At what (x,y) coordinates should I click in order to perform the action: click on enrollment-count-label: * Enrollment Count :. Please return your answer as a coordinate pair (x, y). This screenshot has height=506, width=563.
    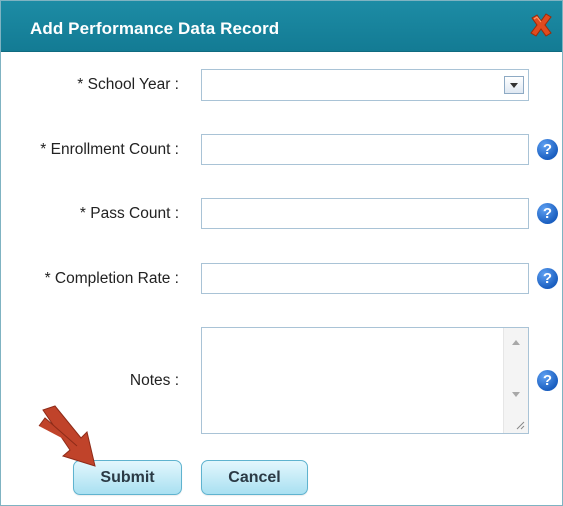
    Looking at the image, I should click on (109, 149).